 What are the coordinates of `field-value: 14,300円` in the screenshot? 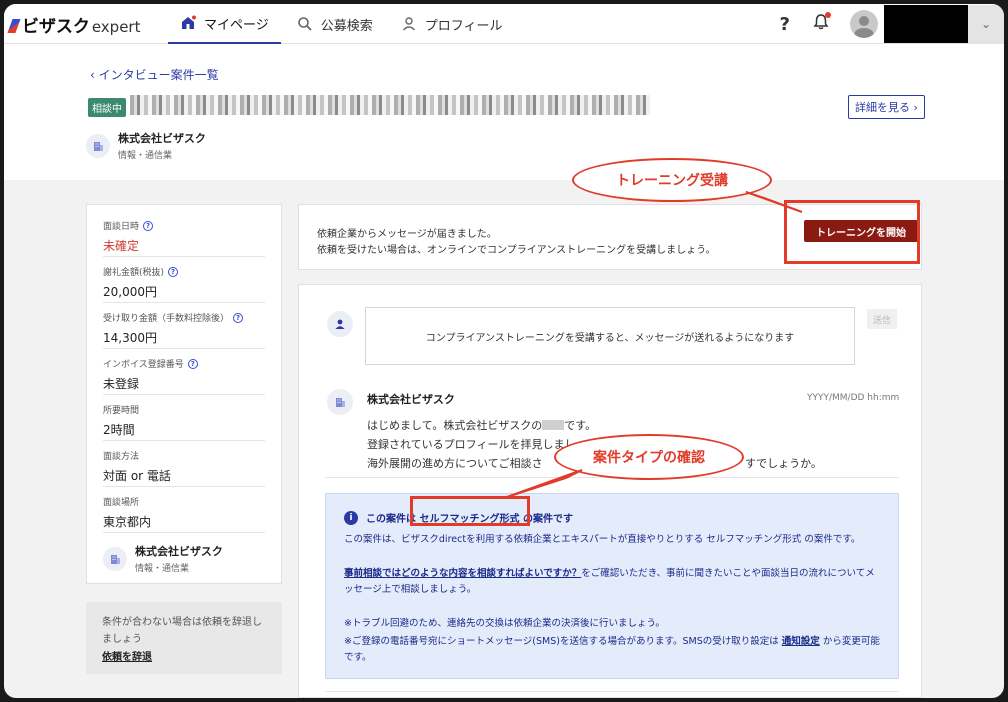 It's located at (130, 338).